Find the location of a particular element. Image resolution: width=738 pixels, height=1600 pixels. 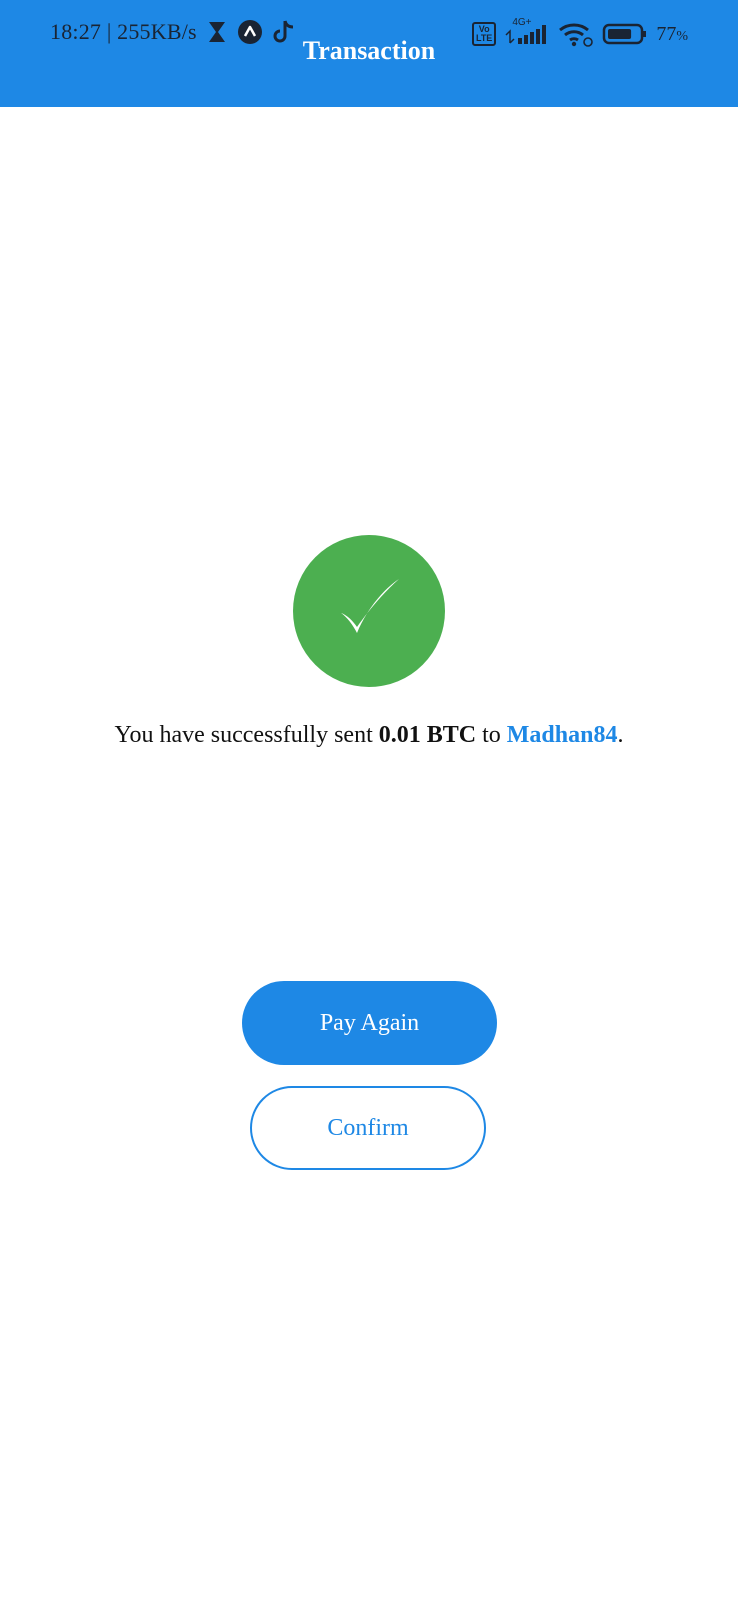

checkmark-icon is located at coordinates (369, 611).